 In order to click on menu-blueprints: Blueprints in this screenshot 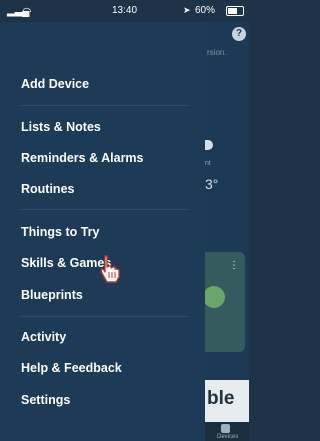, I will do `click(52, 298)`.